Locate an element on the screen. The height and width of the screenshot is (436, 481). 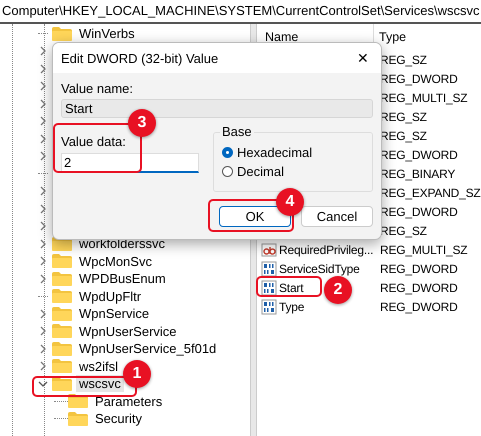
tree-item: Security is located at coordinates (118, 419).